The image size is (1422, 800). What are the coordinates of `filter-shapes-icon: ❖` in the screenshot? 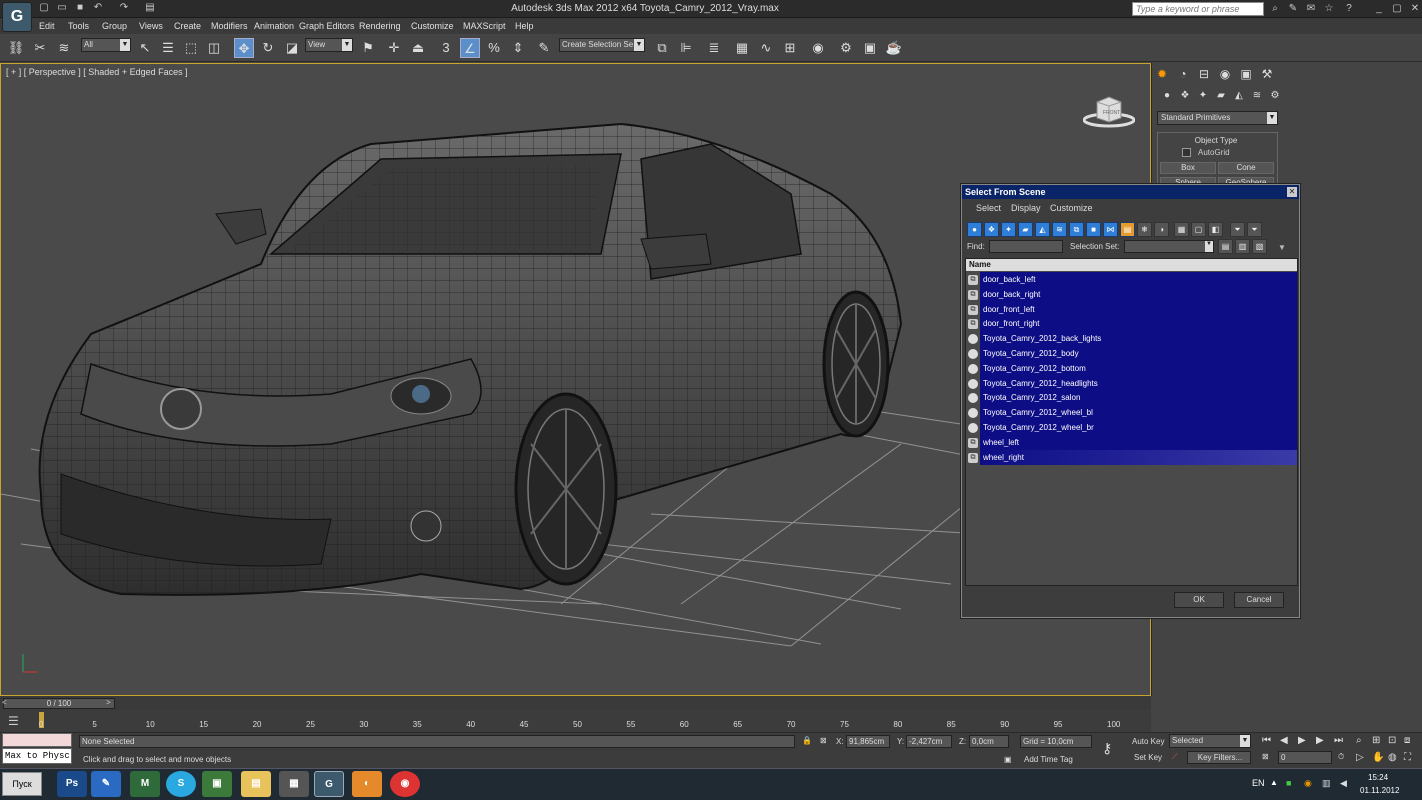 It's located at (991, 229).